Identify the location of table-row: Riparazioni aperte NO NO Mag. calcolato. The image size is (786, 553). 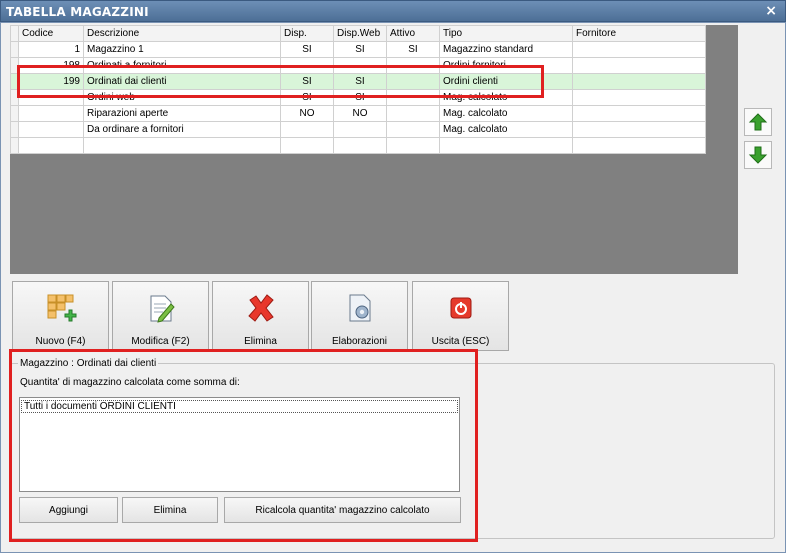
(358, 113).